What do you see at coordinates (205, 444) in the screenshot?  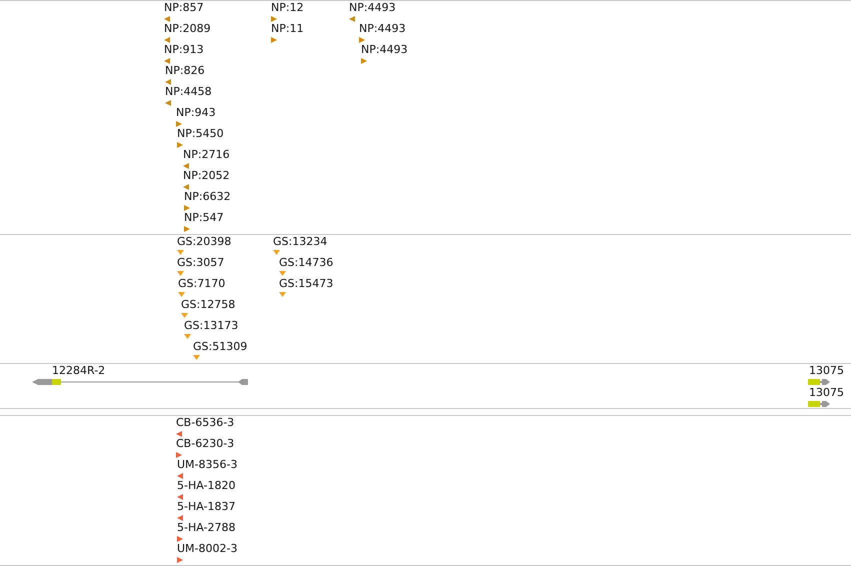 I see `feature-label: CB-6230-3` at bounding box center [205, 444].